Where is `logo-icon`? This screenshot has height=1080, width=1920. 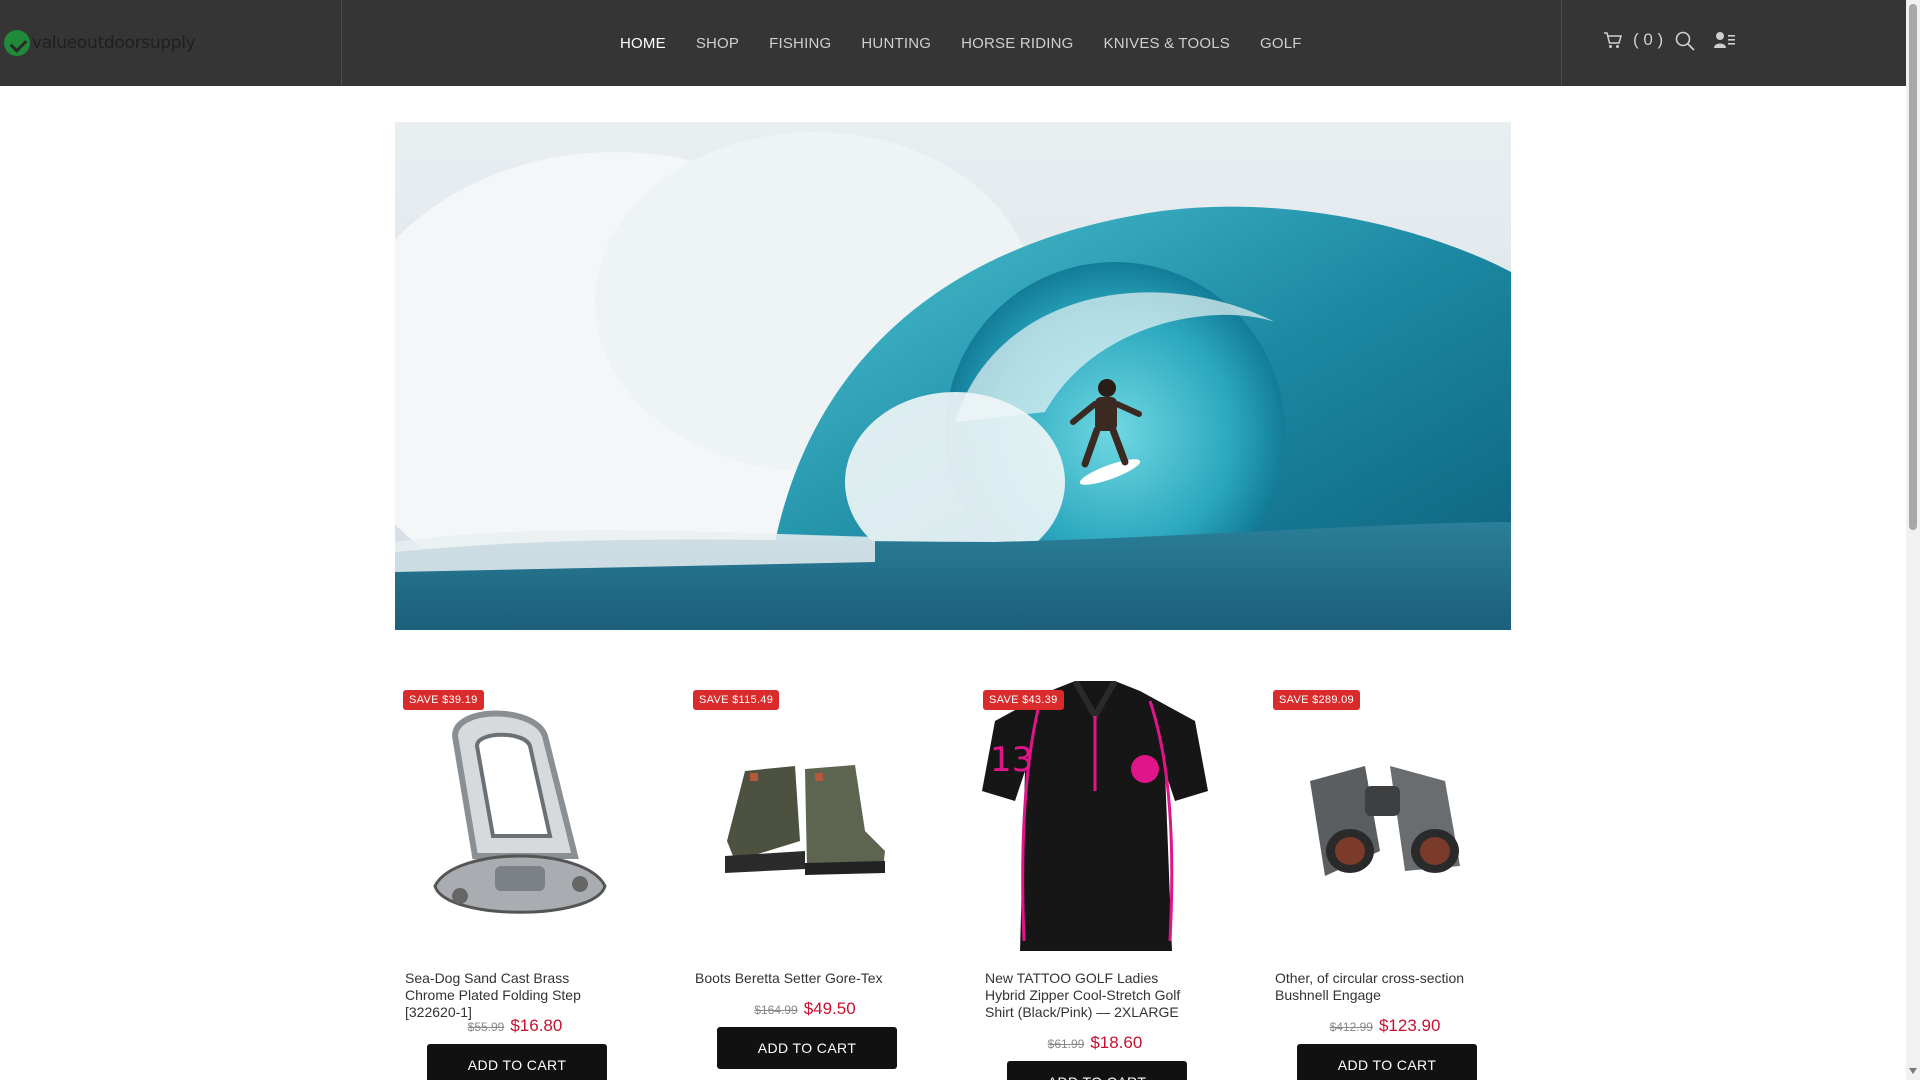 logo-icon is located at coordinates (17, 43).